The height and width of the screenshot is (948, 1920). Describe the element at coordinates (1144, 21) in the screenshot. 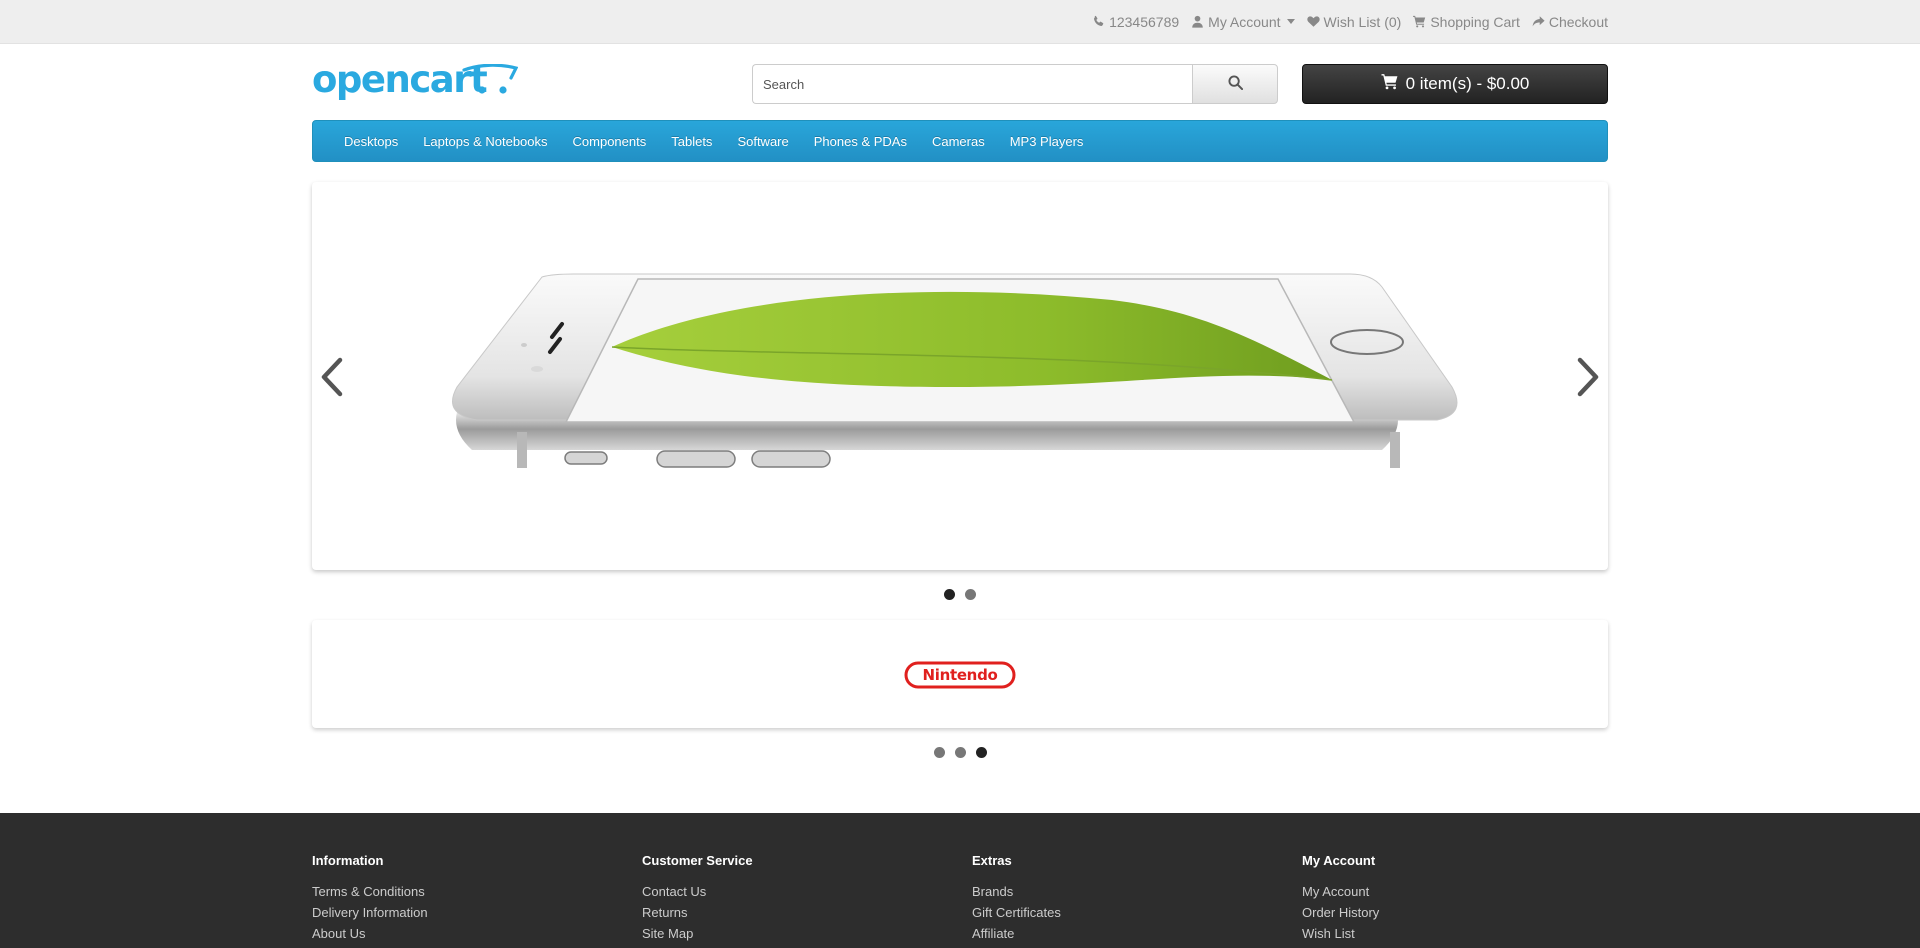

I see `phone-number: 123456789` at that location.